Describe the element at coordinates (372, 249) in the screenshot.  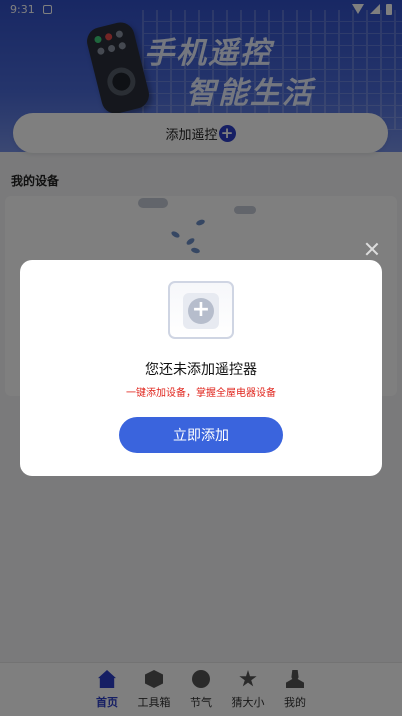
I see `close-icon` at that location.